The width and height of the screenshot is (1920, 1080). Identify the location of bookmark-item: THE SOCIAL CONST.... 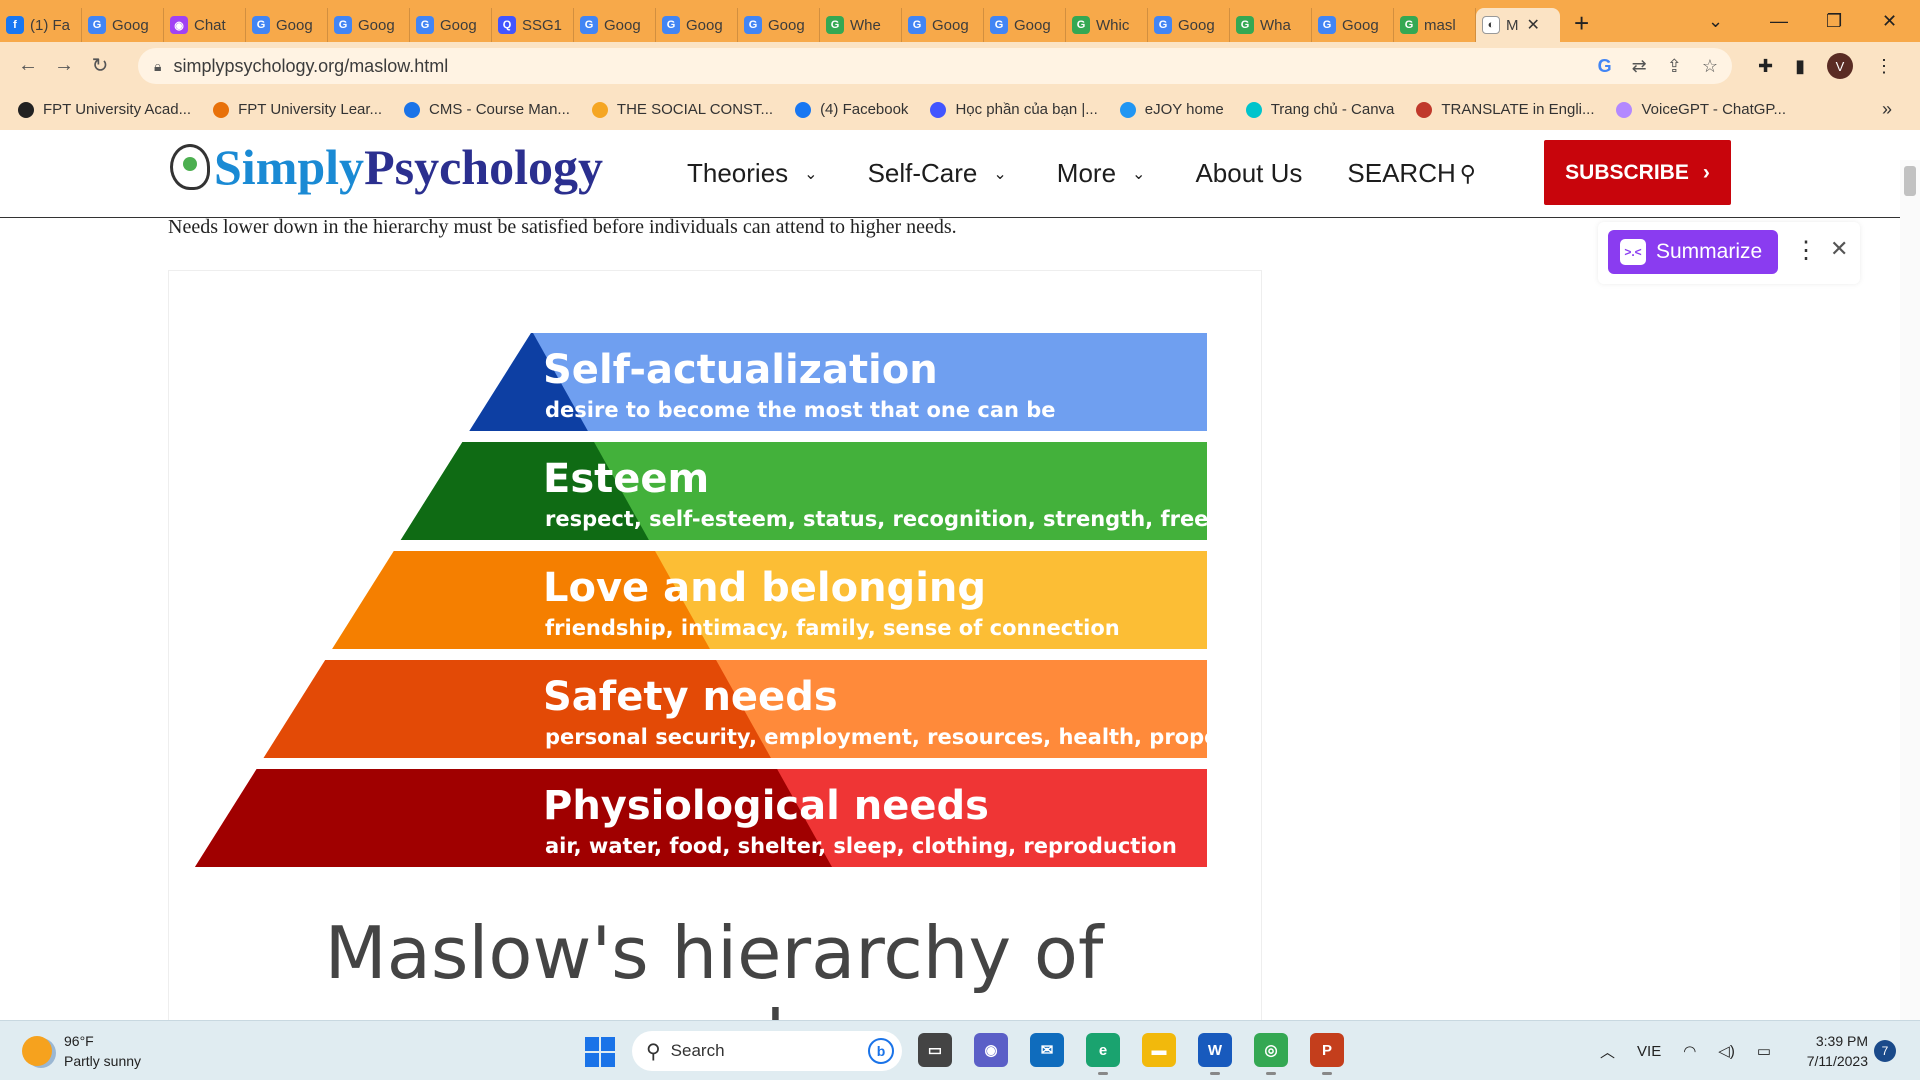
(682, 109).